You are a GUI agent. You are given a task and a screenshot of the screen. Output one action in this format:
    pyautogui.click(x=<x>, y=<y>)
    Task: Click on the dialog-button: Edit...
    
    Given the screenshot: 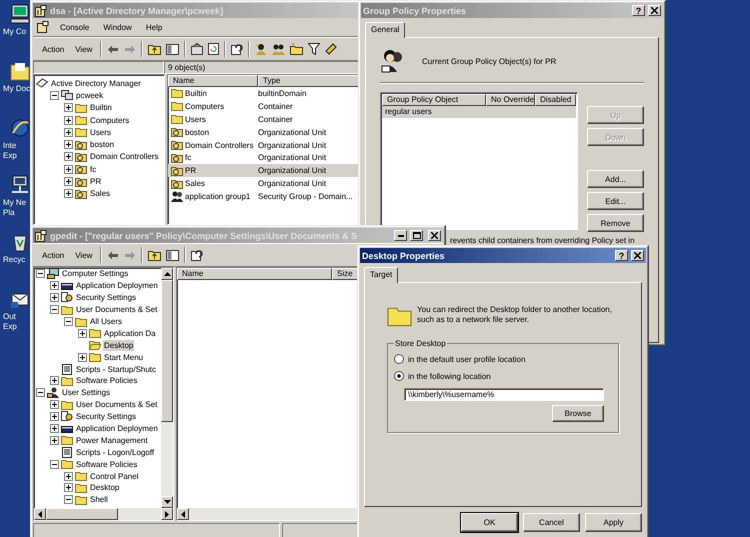 What is the action you would take?
    pyautogui.click(x=615, y=201)
    